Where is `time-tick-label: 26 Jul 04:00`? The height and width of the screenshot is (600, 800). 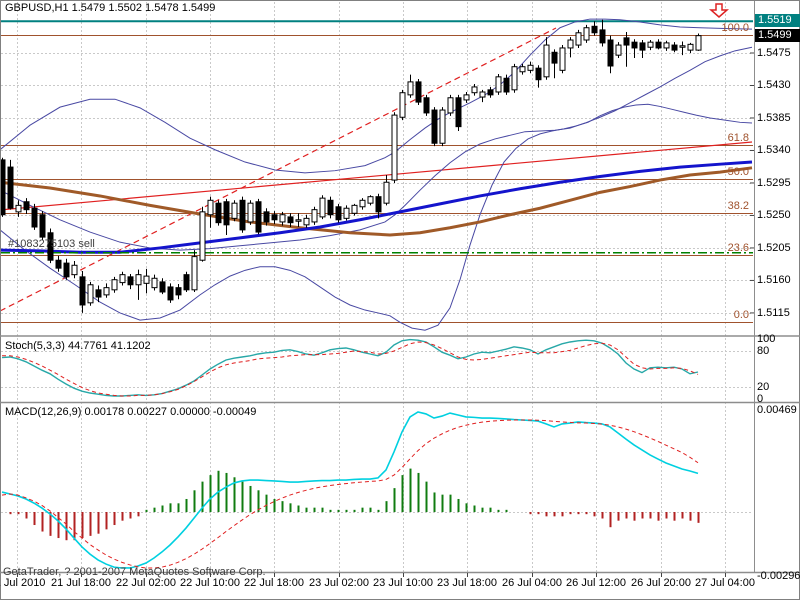
time-tick-label: 26 Jul 04:00 is located at coordinates (532, 583).